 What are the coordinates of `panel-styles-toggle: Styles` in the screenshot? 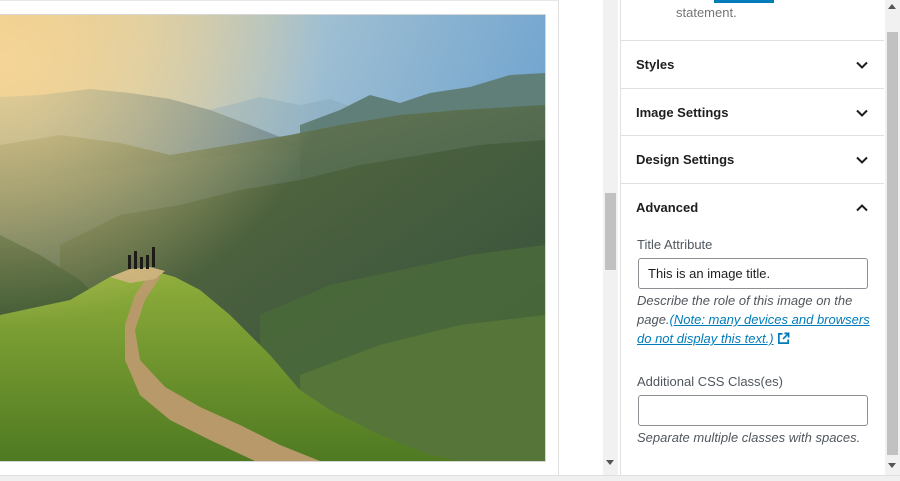 It's located at (752, 64).